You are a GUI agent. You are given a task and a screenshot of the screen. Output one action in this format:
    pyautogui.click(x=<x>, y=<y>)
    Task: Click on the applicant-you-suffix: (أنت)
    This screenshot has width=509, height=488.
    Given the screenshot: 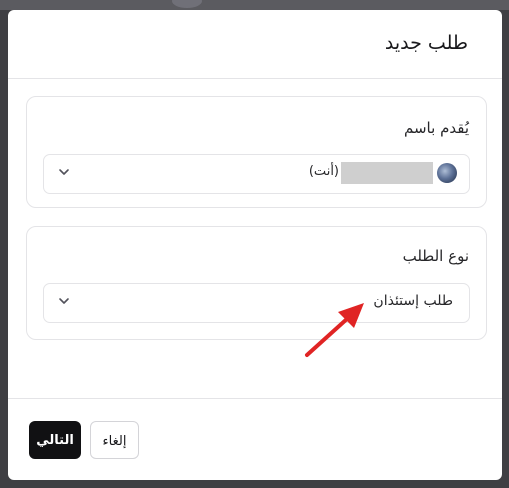 What is the action you would take?
    pyautogui.click(x=323, y=171)
    